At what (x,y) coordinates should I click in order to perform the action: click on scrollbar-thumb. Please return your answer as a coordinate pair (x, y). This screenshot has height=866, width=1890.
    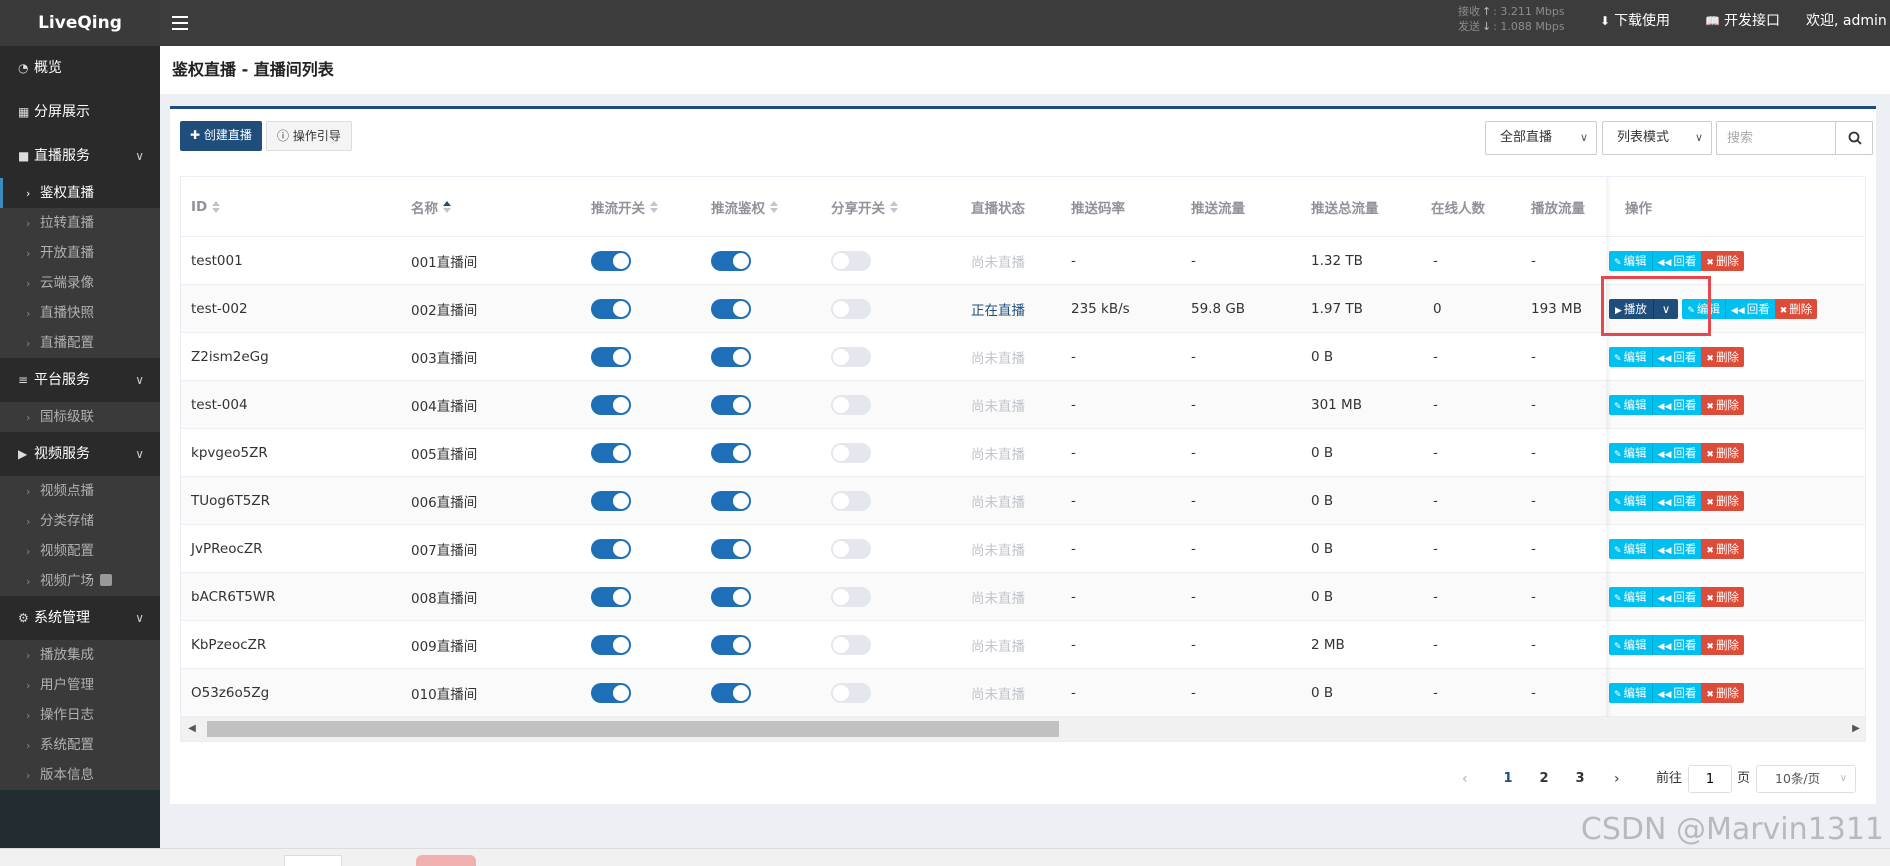
    Looking at the image, I should click on (633, 729).